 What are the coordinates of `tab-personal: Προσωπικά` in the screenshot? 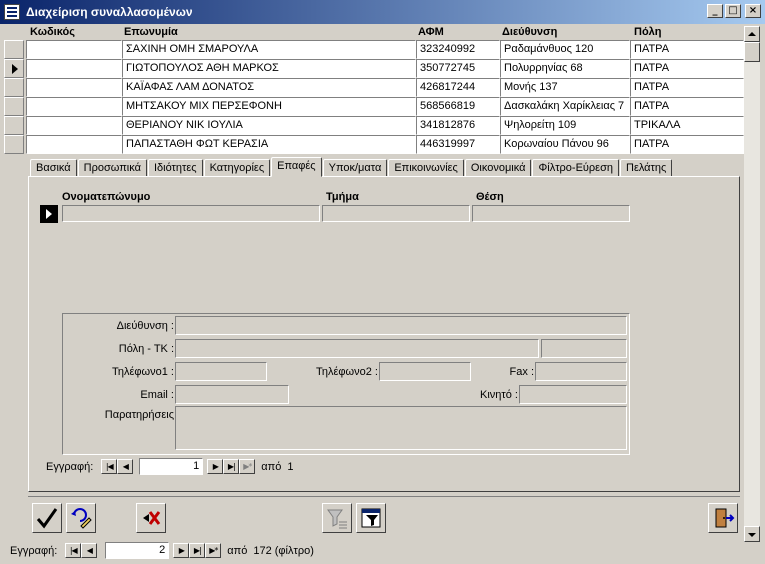 It's located at (112, 168).